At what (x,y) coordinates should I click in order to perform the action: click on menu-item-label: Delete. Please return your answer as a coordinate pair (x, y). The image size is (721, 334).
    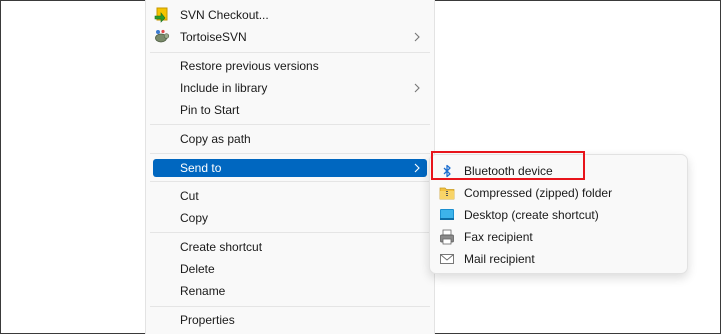
    Looking at the image, I should click on (197, 269).